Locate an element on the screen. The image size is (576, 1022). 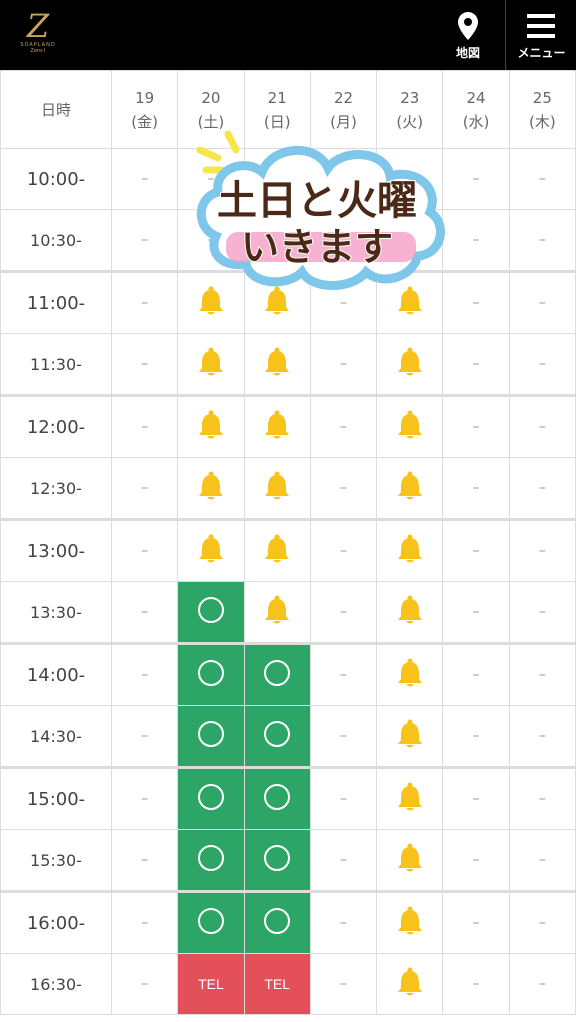
schedule-row: 16:00- – – – – is located at coordinates (288, 922).